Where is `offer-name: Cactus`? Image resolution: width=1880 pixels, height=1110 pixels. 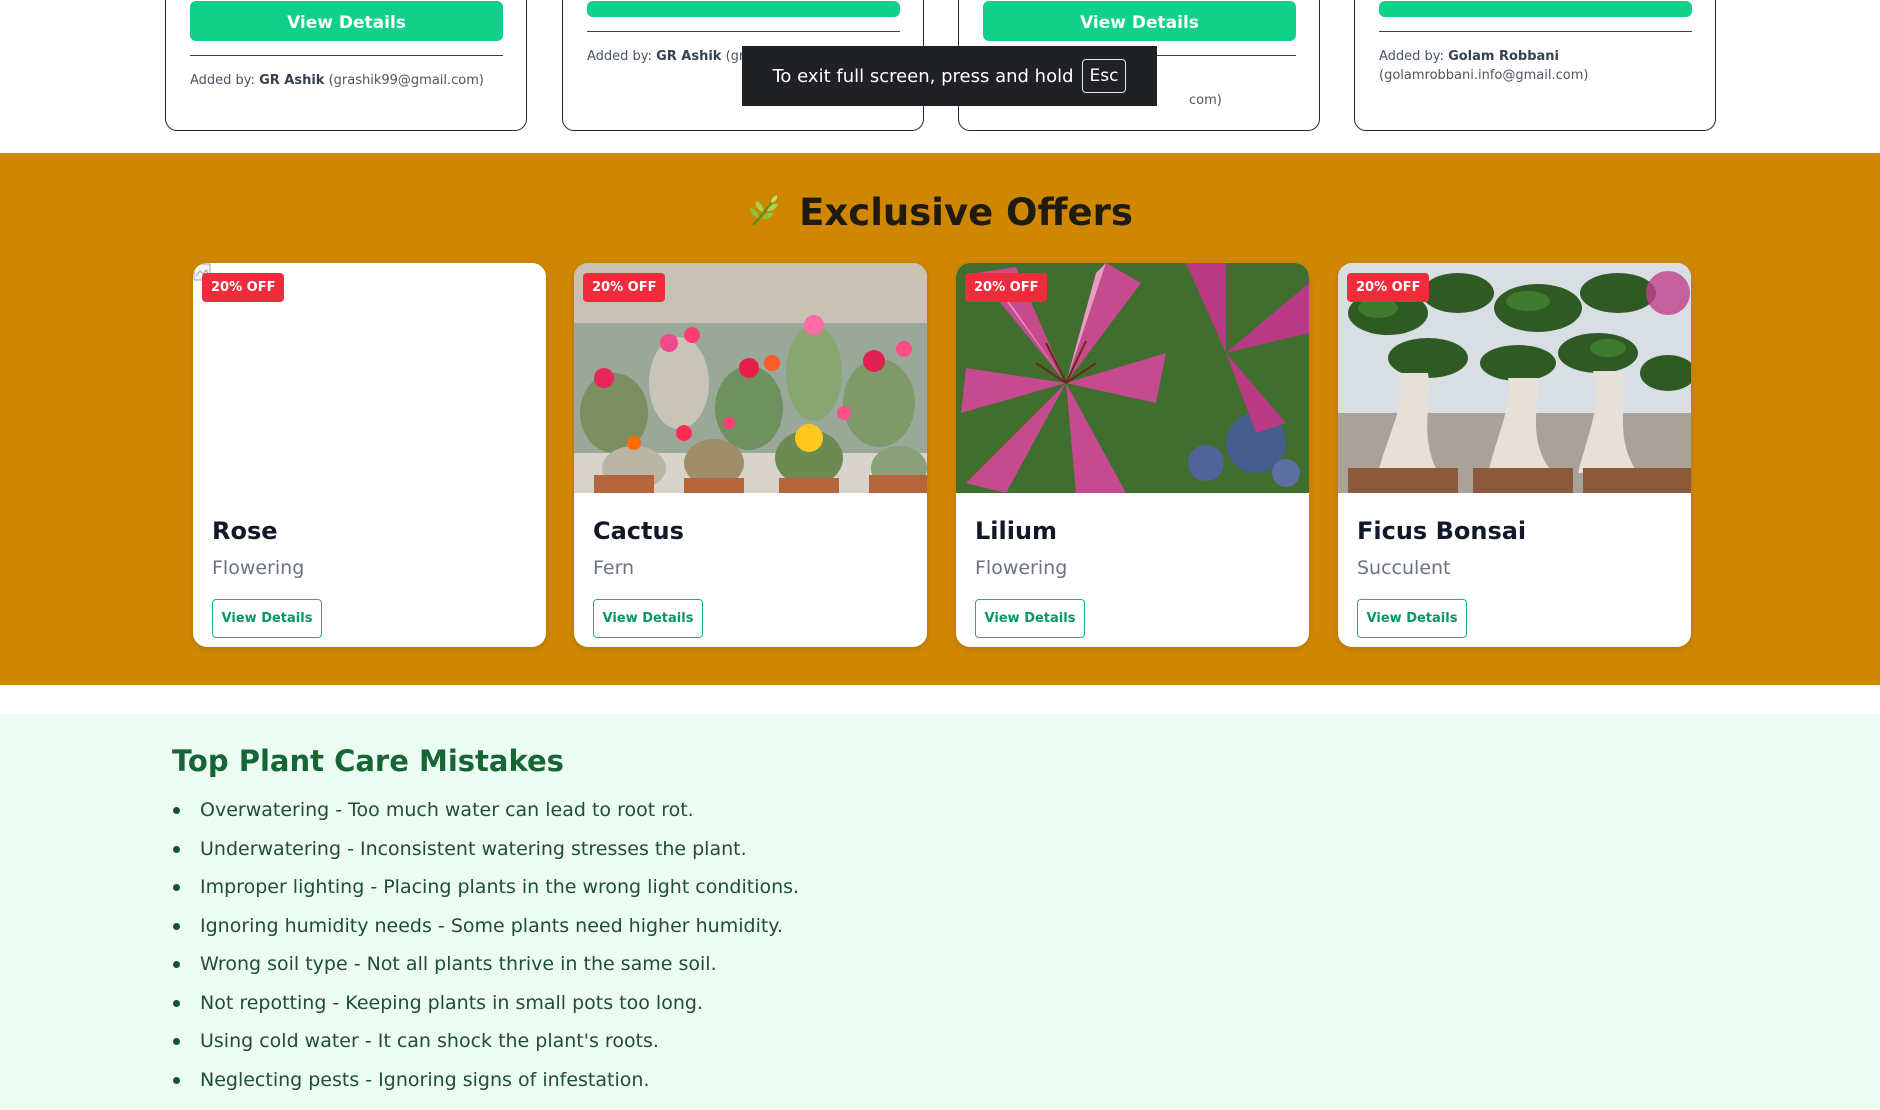
offer-name: Cactus is located at coordinates (638, 531).